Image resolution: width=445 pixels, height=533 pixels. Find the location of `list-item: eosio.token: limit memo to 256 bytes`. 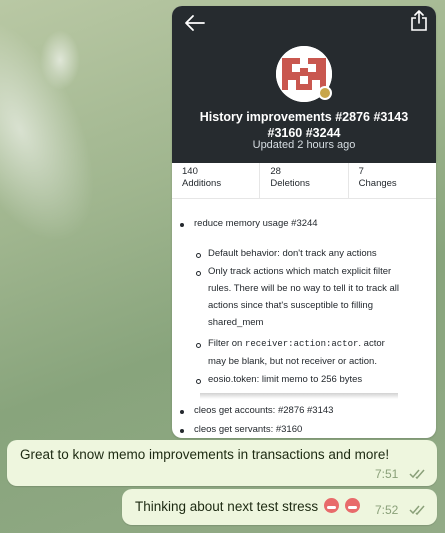

list-item: eosio.token: limit memo to 256 bytes is located at coordinates (285, 379).